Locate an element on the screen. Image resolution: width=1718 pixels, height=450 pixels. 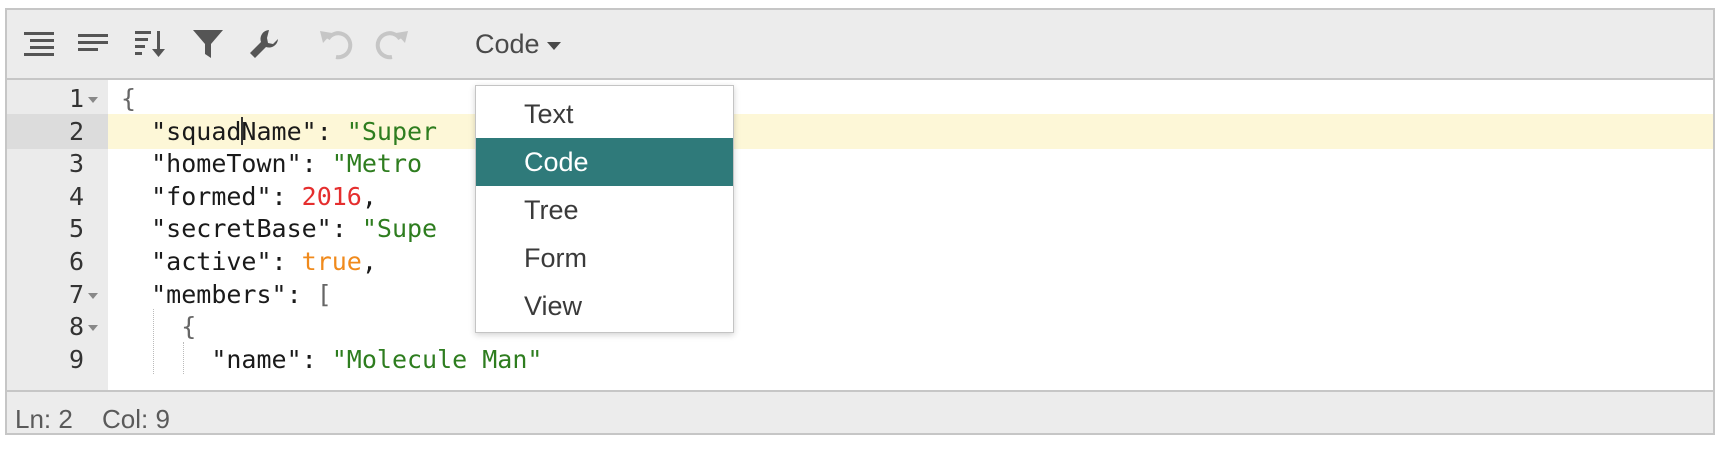
redo-icon is located at coordinates (391, 45).